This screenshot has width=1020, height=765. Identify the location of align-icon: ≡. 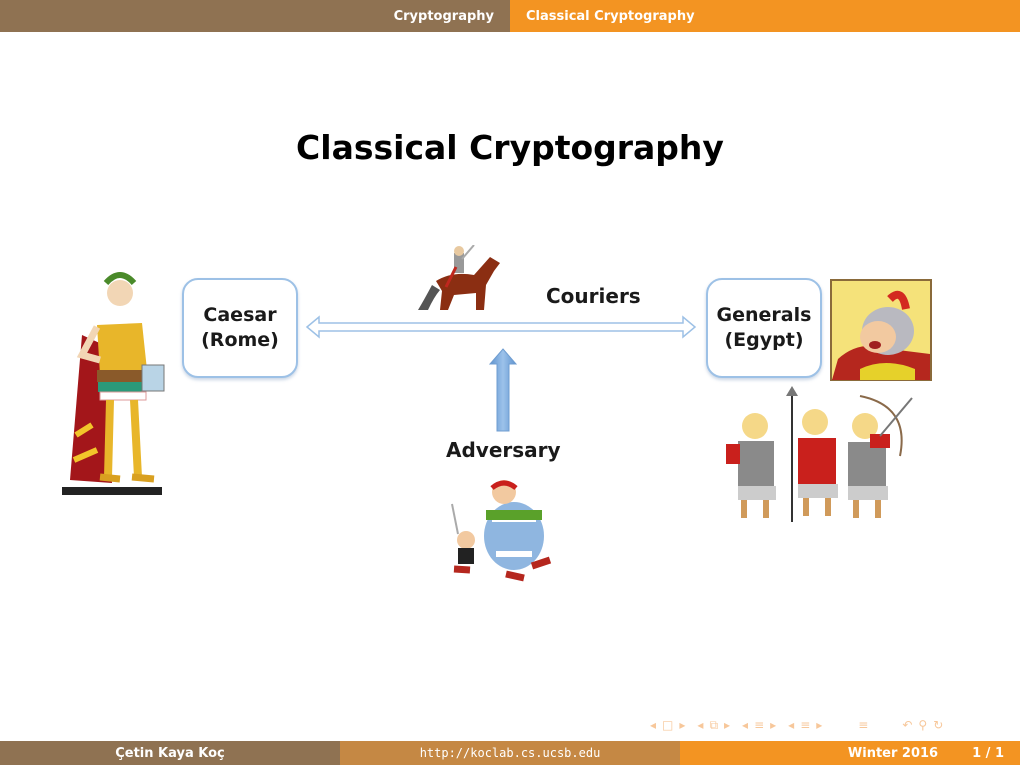
(863, 725).